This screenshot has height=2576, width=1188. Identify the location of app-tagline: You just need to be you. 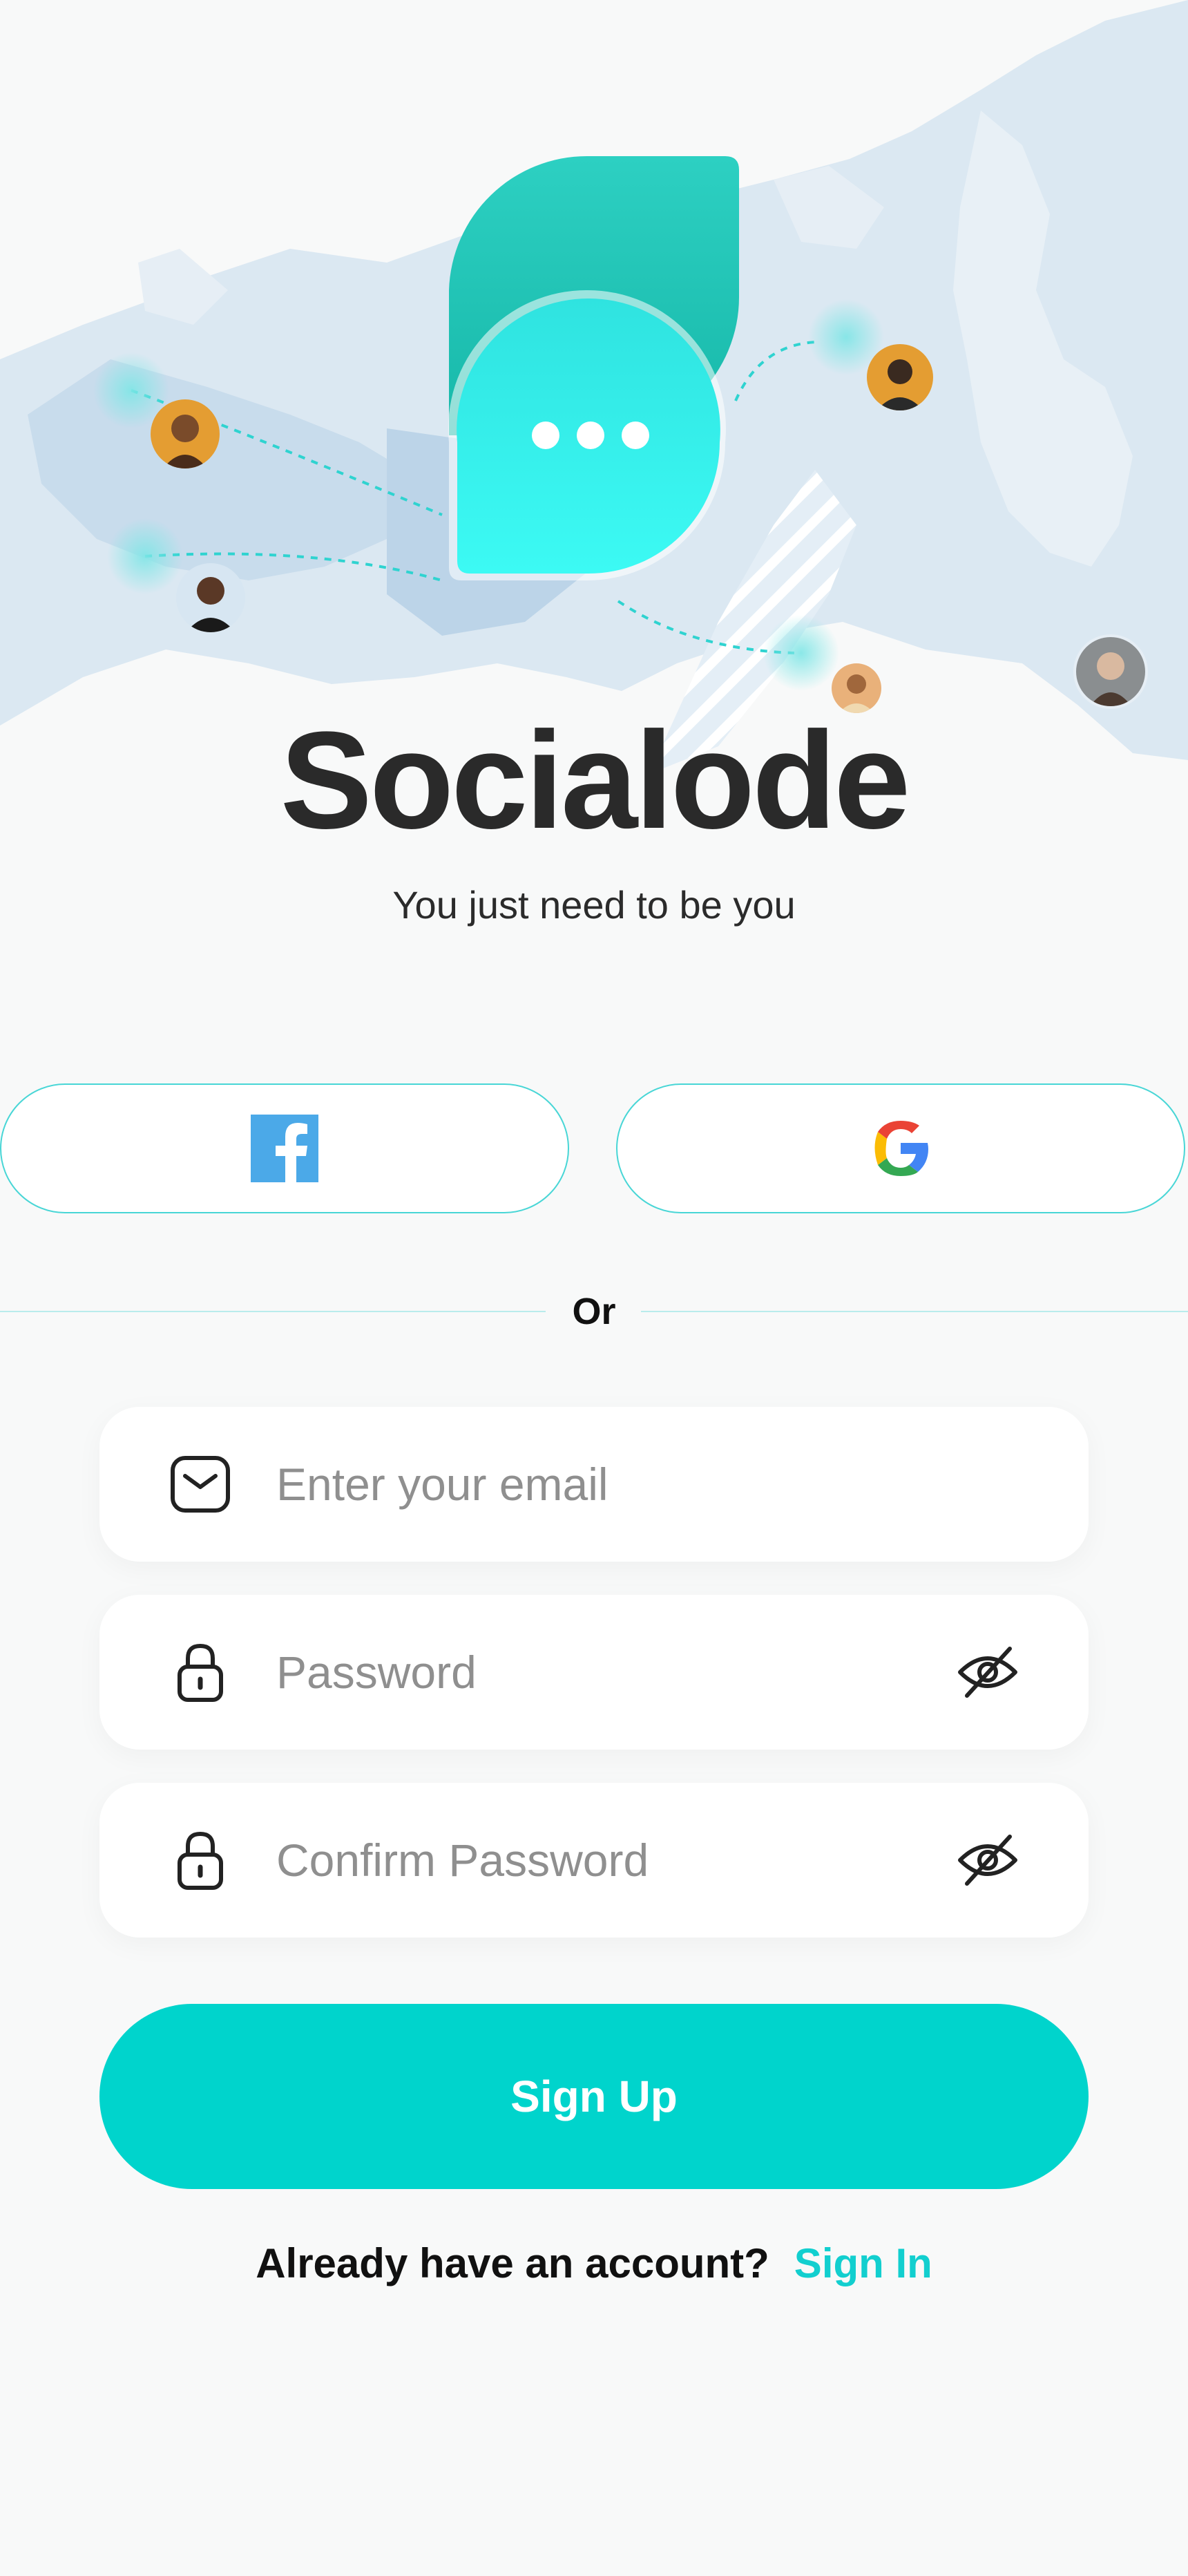
(594, 905).